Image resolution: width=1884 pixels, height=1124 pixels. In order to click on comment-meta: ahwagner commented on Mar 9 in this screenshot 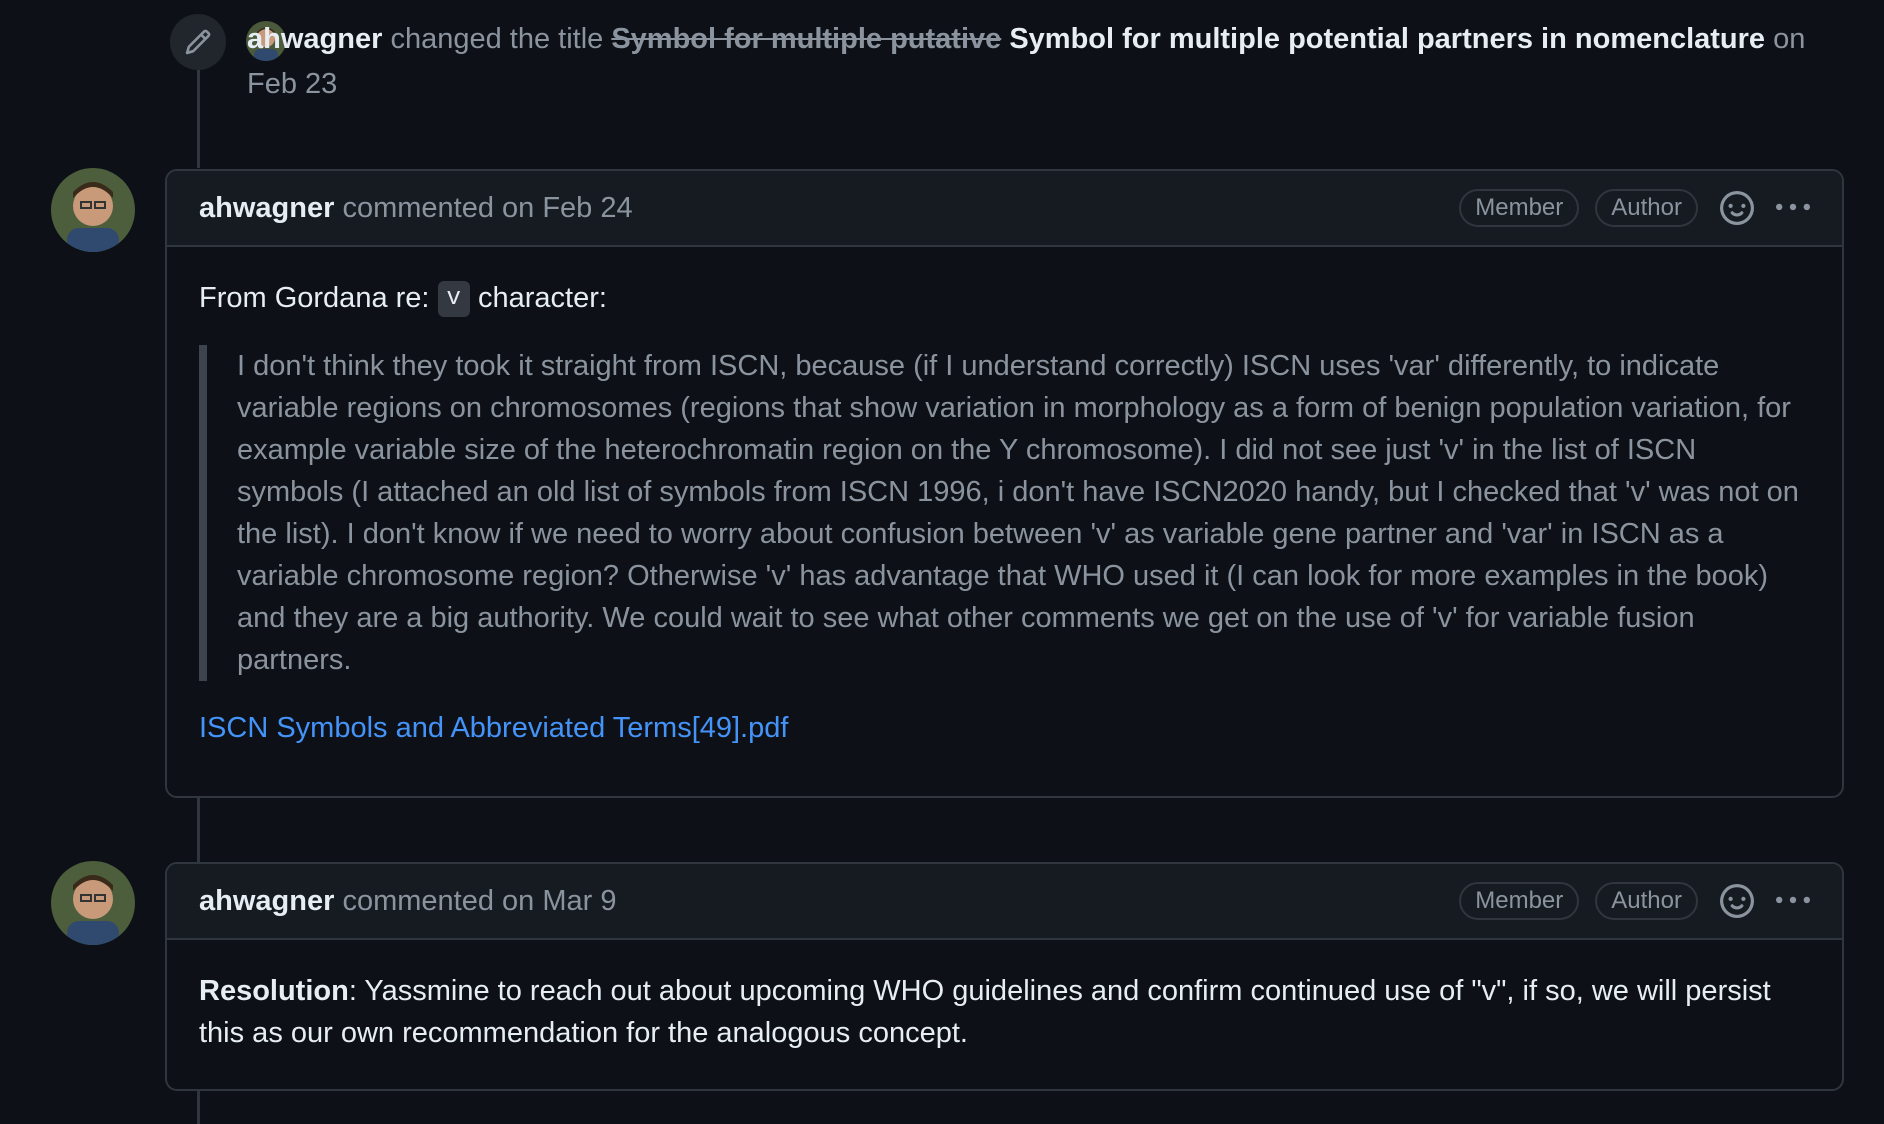, I will do `click(821, 901)`.